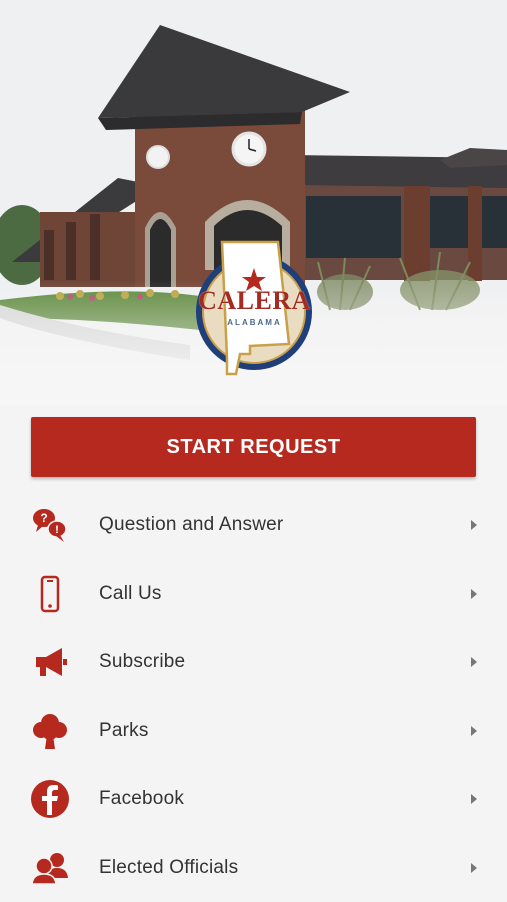 Image resolution: width=507 pixels, height=902 pixels. Describe the element at coordinates (168, 868) in the screenshot. I see `menu-item-label: Elected Officials` at that location.